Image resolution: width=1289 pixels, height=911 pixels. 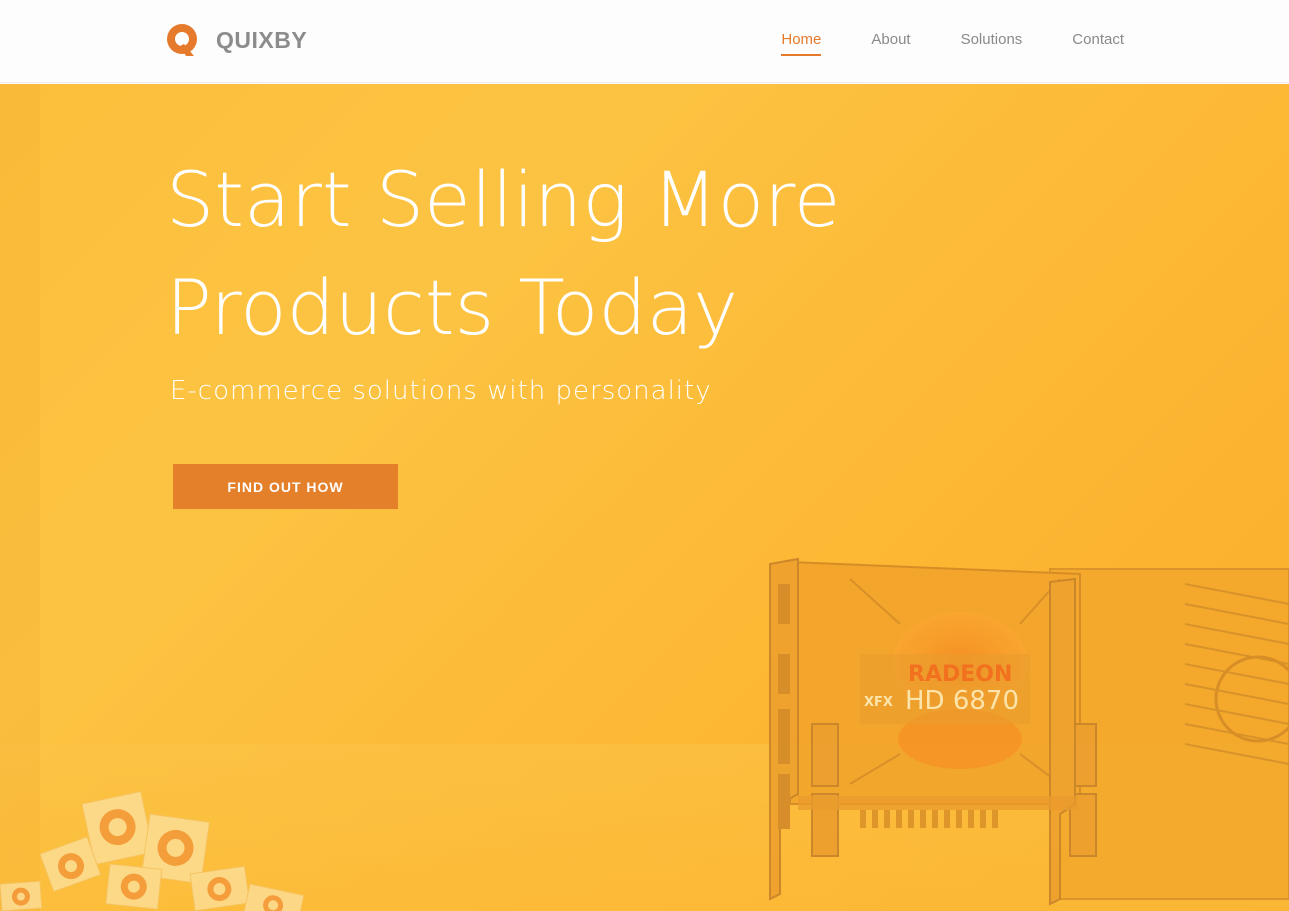 What do you see at coordinates (960, 674) in the screenshot?
I see `product-card-model-text: RADEON` at bounding box center [960, 674].